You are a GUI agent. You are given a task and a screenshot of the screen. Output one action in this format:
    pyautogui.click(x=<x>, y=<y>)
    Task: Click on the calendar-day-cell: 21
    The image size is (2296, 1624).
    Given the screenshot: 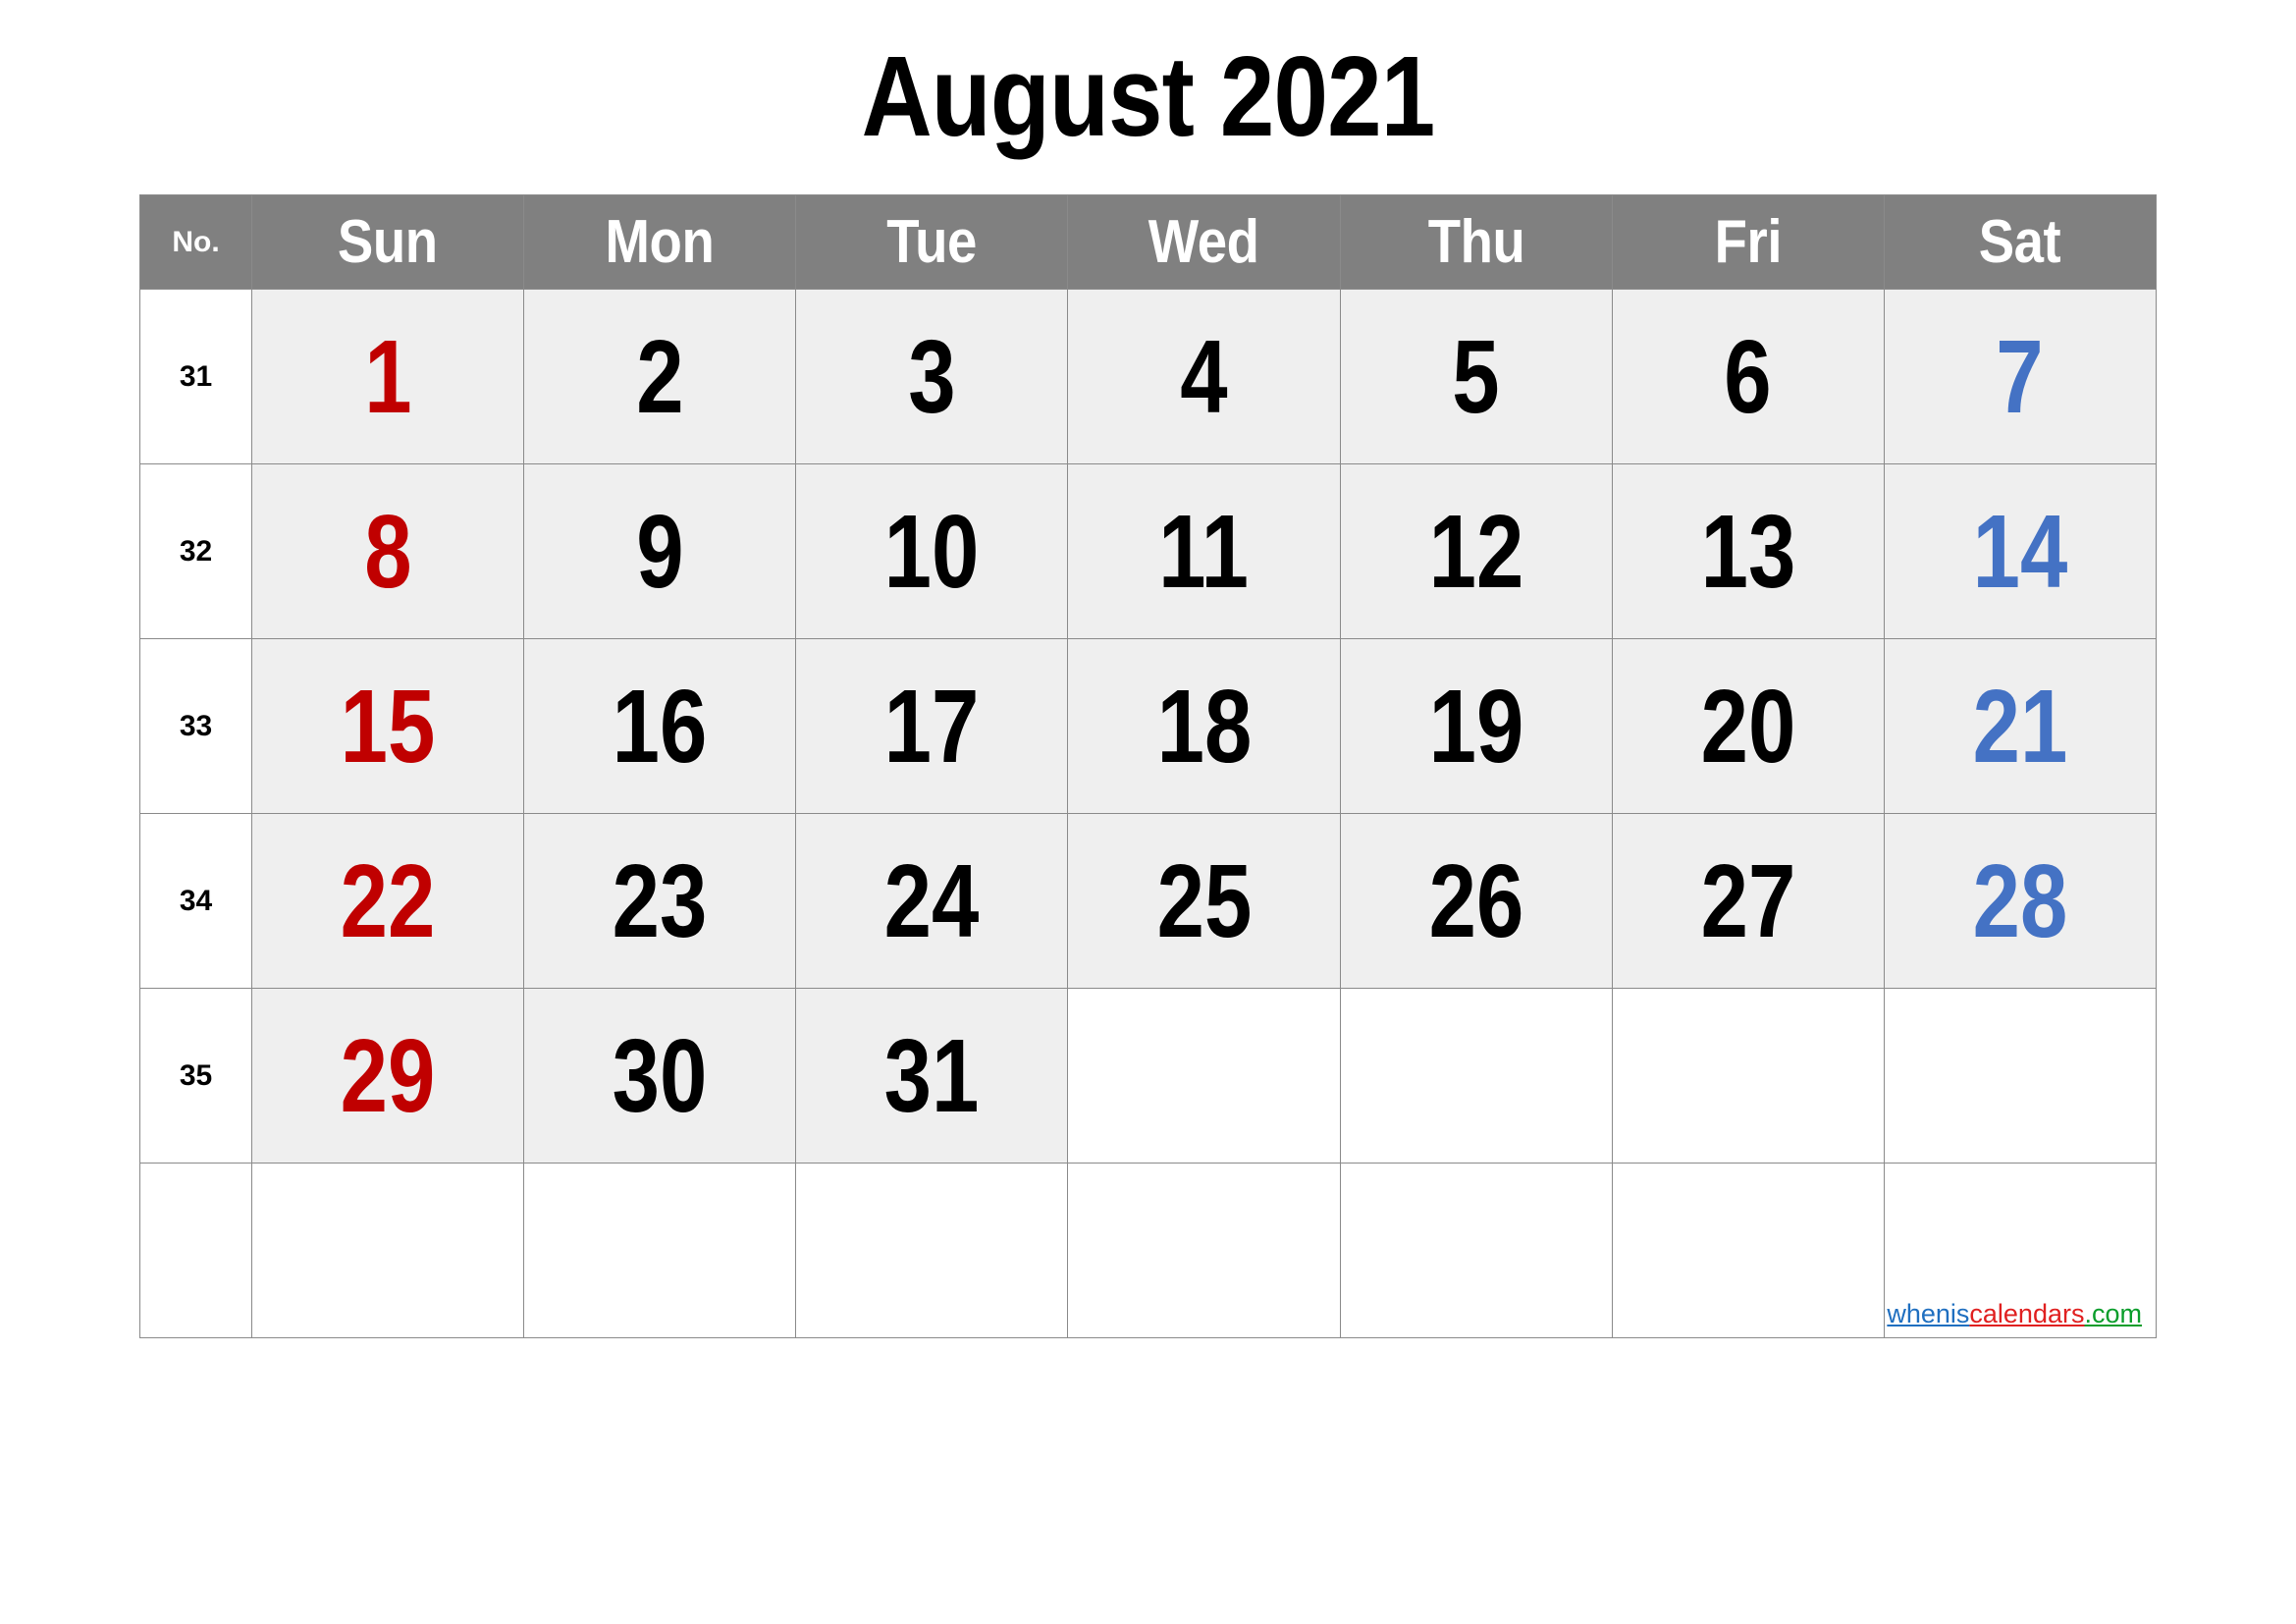 What is the action you would take?
    pyautogui.click(x=2020, y=726)
    